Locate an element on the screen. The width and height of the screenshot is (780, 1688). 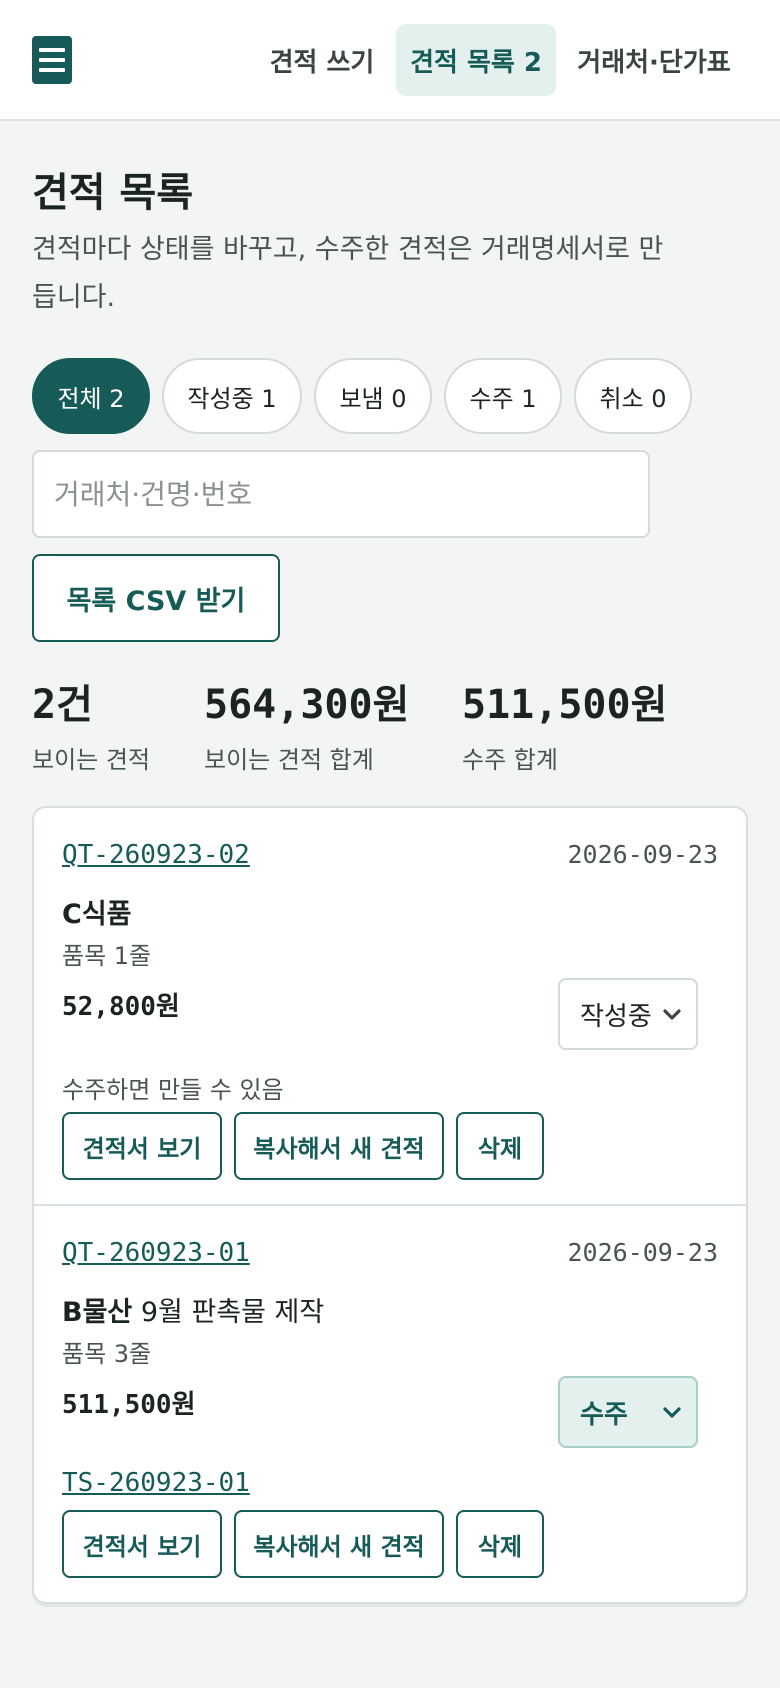
stat-visible-total: 564,300원 is located at coordinates (307, 705).